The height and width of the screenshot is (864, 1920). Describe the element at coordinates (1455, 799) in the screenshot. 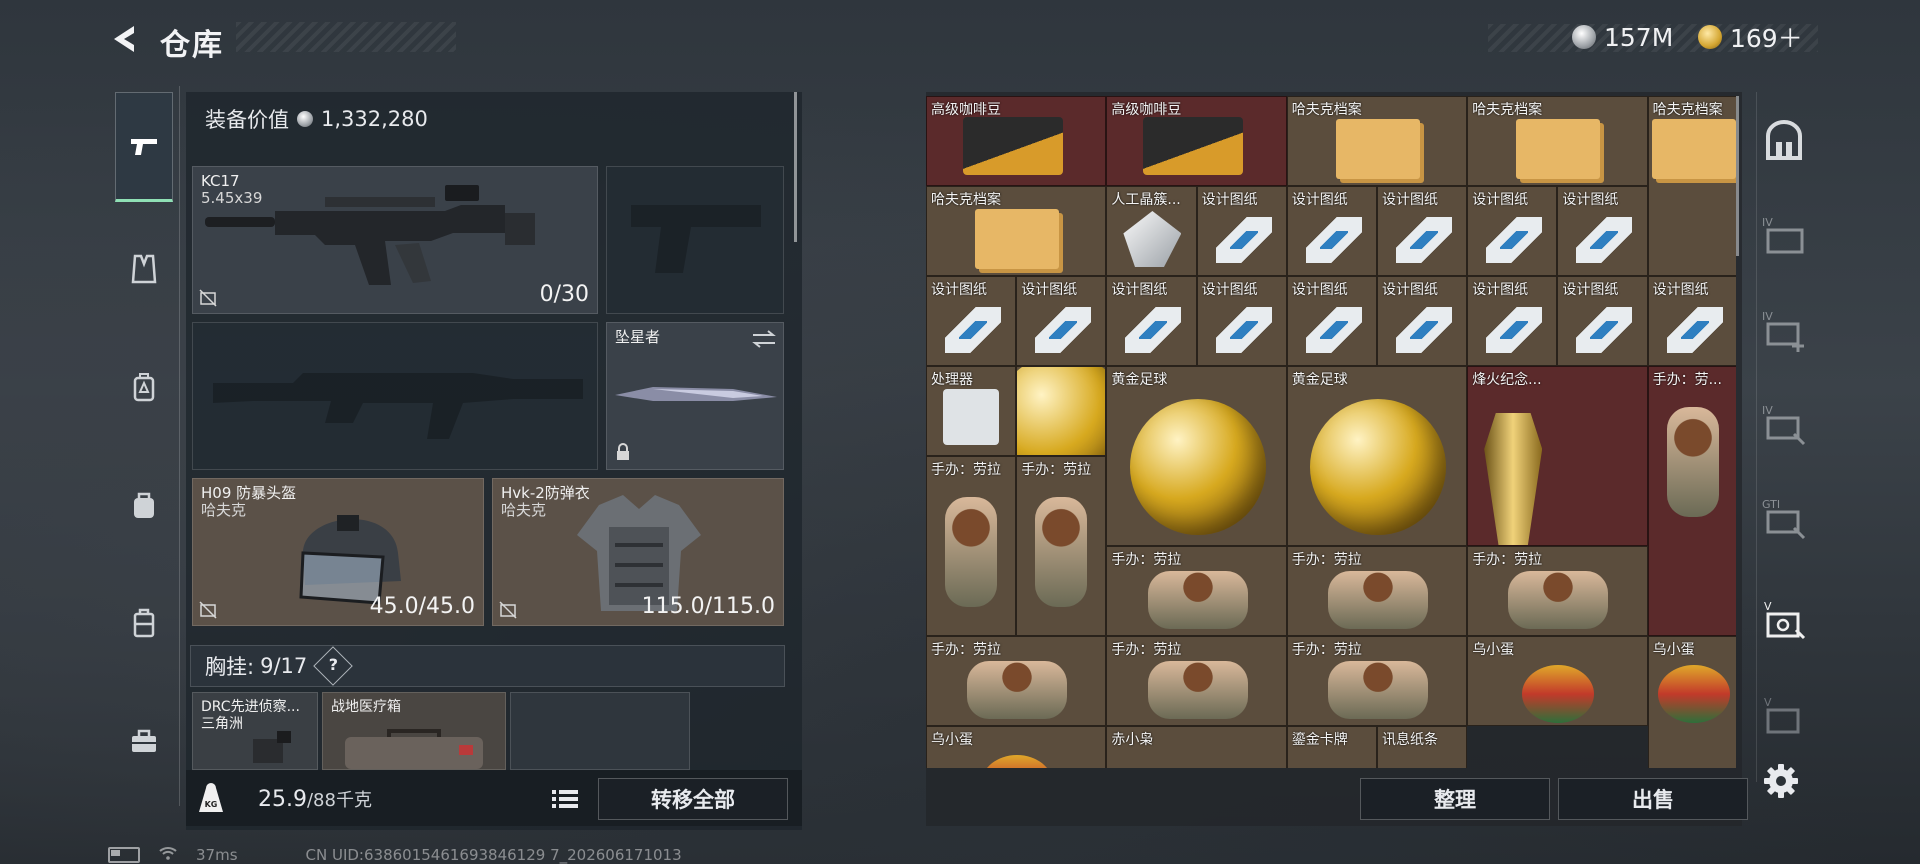

I see `sort-button: 整理` at that location.